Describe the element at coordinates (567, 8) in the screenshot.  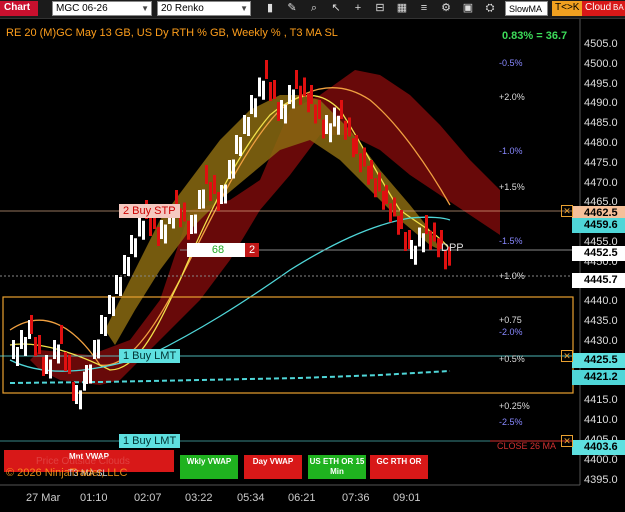
I see `sync-button: T<>K` at that location.